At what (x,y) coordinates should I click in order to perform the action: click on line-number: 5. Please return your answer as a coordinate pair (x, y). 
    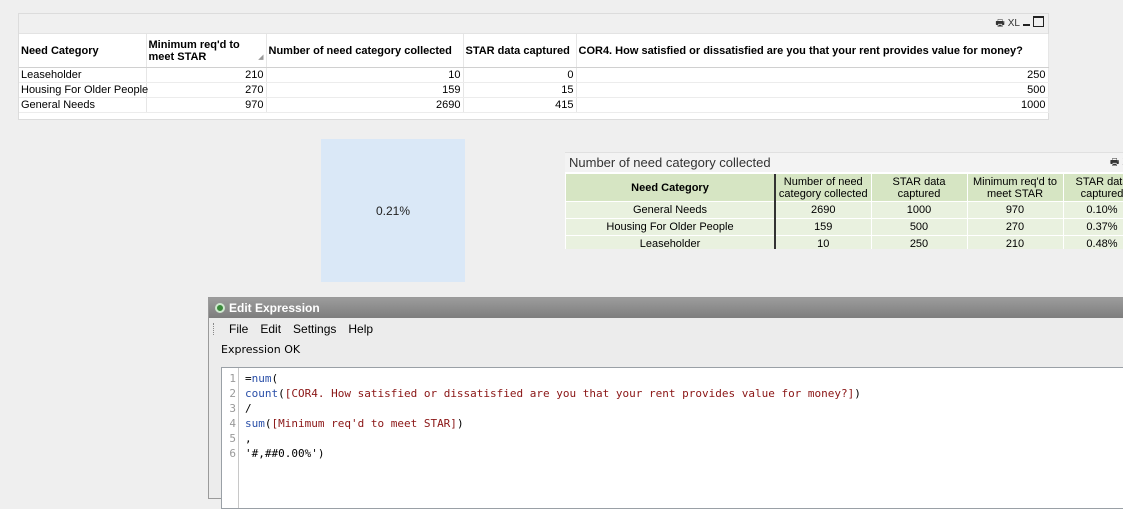
    Looking at the image, I should click on (232, 438).